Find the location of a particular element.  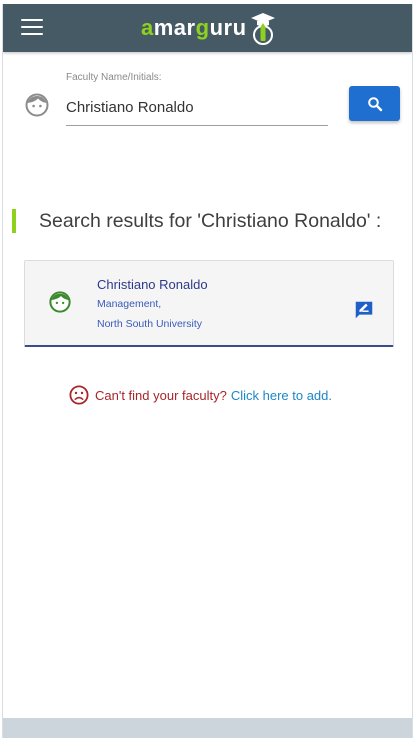

faculty-search-field: Faculty Name/Initials: is located at coordinates (213, 101).